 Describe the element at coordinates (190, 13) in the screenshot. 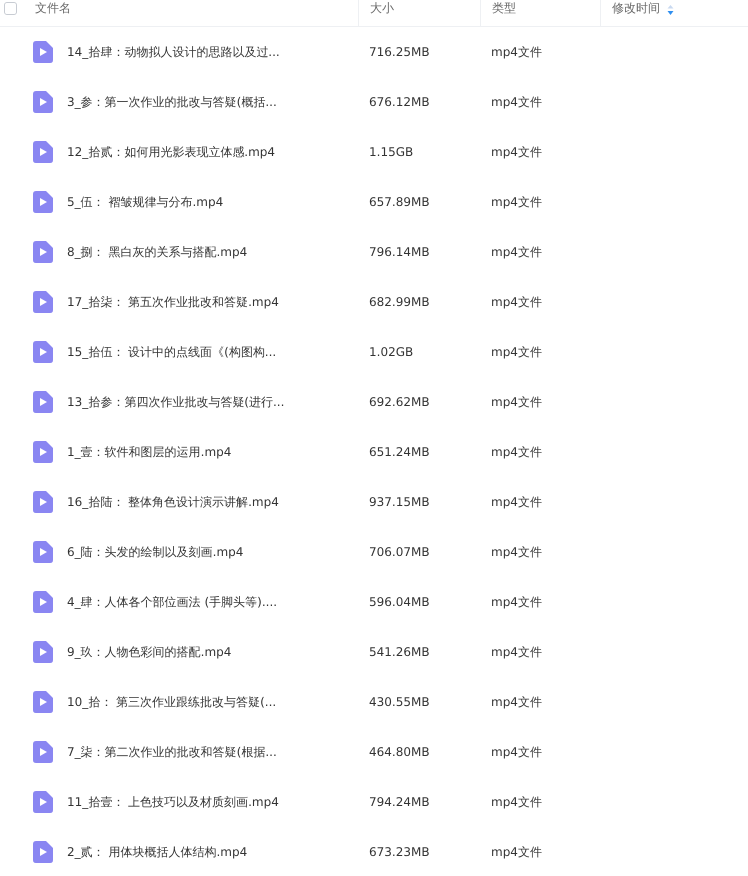

I see `header-cell: 文件名` at that location.